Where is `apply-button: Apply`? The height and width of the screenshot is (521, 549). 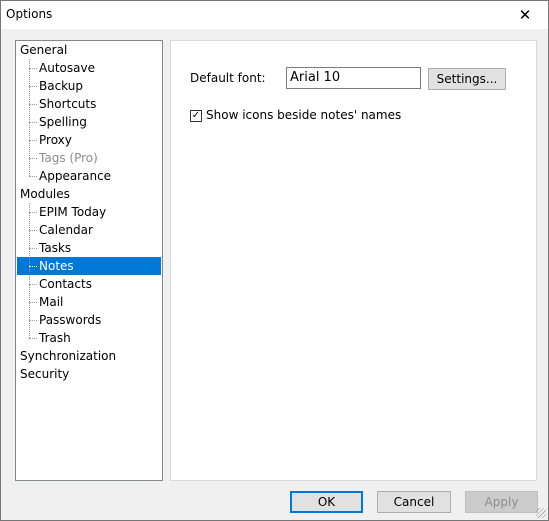 apply-button: Apply is located at coordinates (501, 502).